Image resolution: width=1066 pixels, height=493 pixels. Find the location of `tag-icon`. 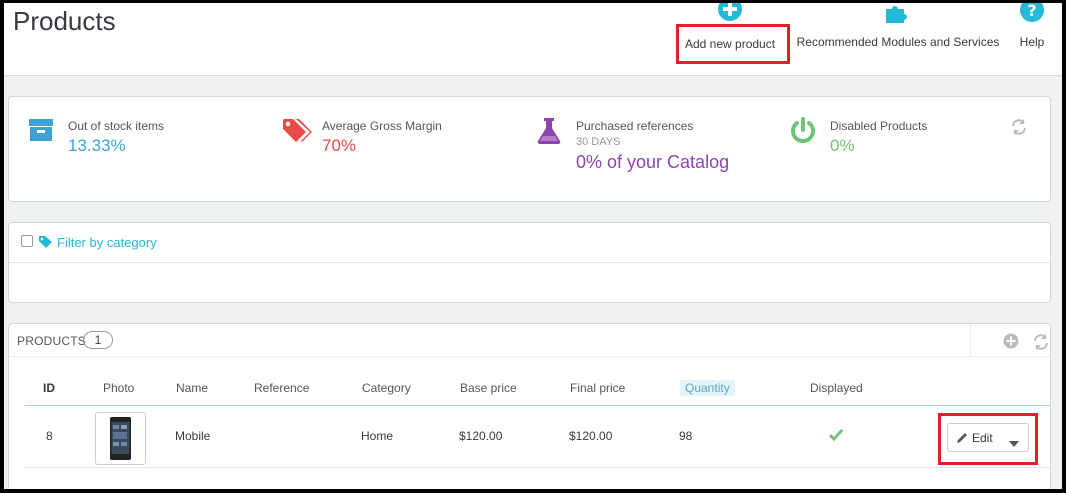

tag-icon is located at coordinates (46, 243).